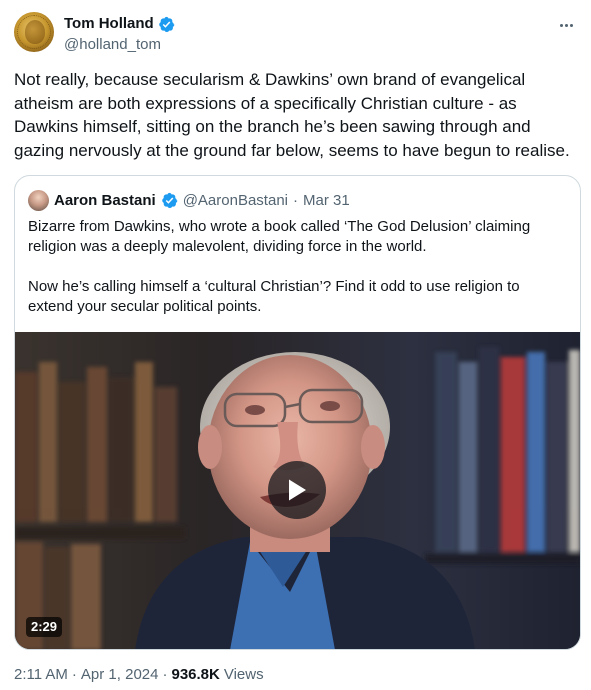 Image resolution: width=591 pixels, height=690 pixels. Describe the element at coordinates (566, 25) in the screenshot. I see `more-options-icon` at that location.